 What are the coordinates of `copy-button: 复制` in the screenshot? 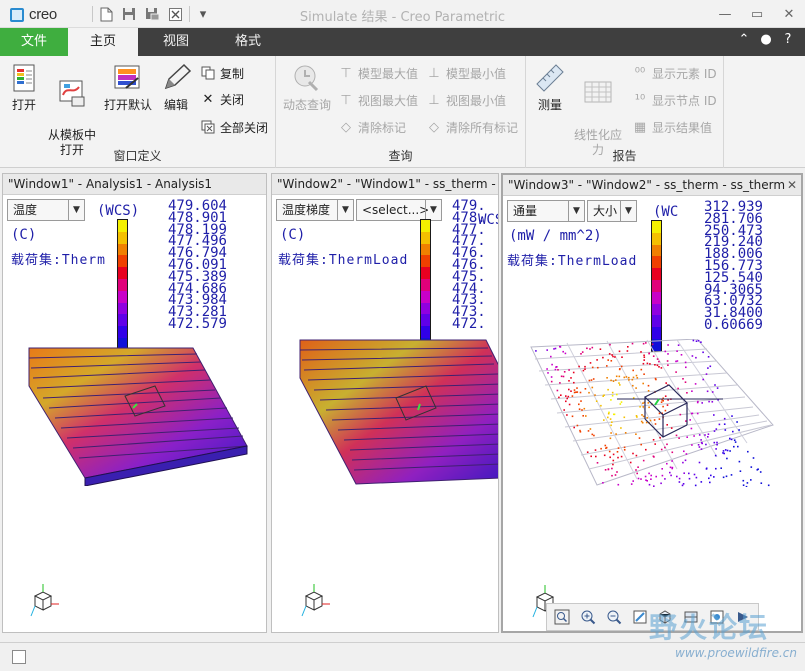 It's located at (222, 73).